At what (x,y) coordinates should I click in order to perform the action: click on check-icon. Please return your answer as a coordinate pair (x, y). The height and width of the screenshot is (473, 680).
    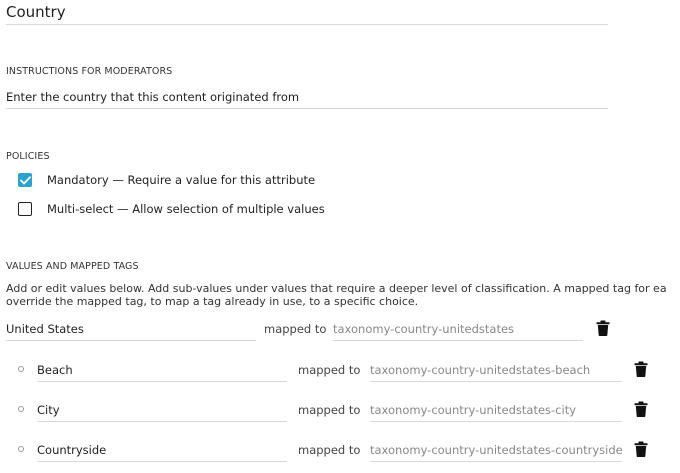
    Looking at the image, I should click on (25, 179).